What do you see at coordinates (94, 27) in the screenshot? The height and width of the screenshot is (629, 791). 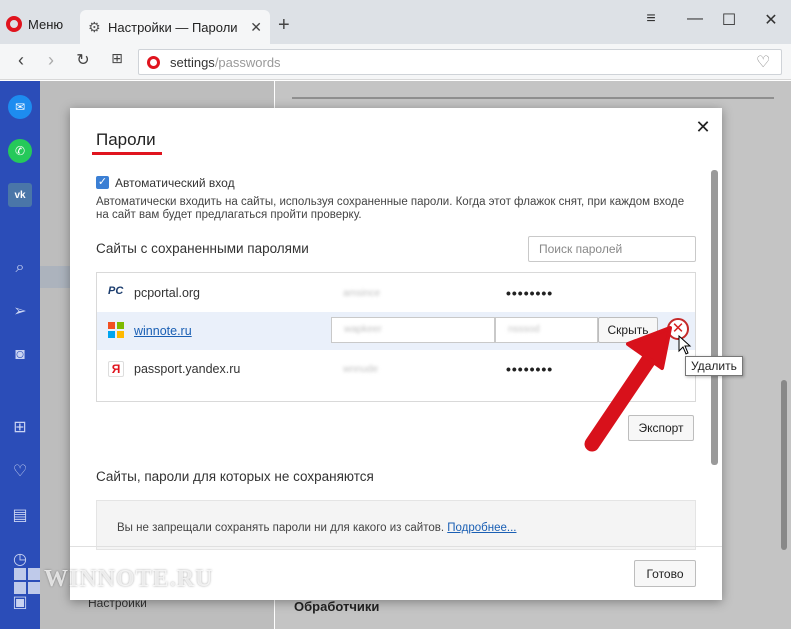 I see `gear-icon: ⚙` at bounding box center [94, 27].